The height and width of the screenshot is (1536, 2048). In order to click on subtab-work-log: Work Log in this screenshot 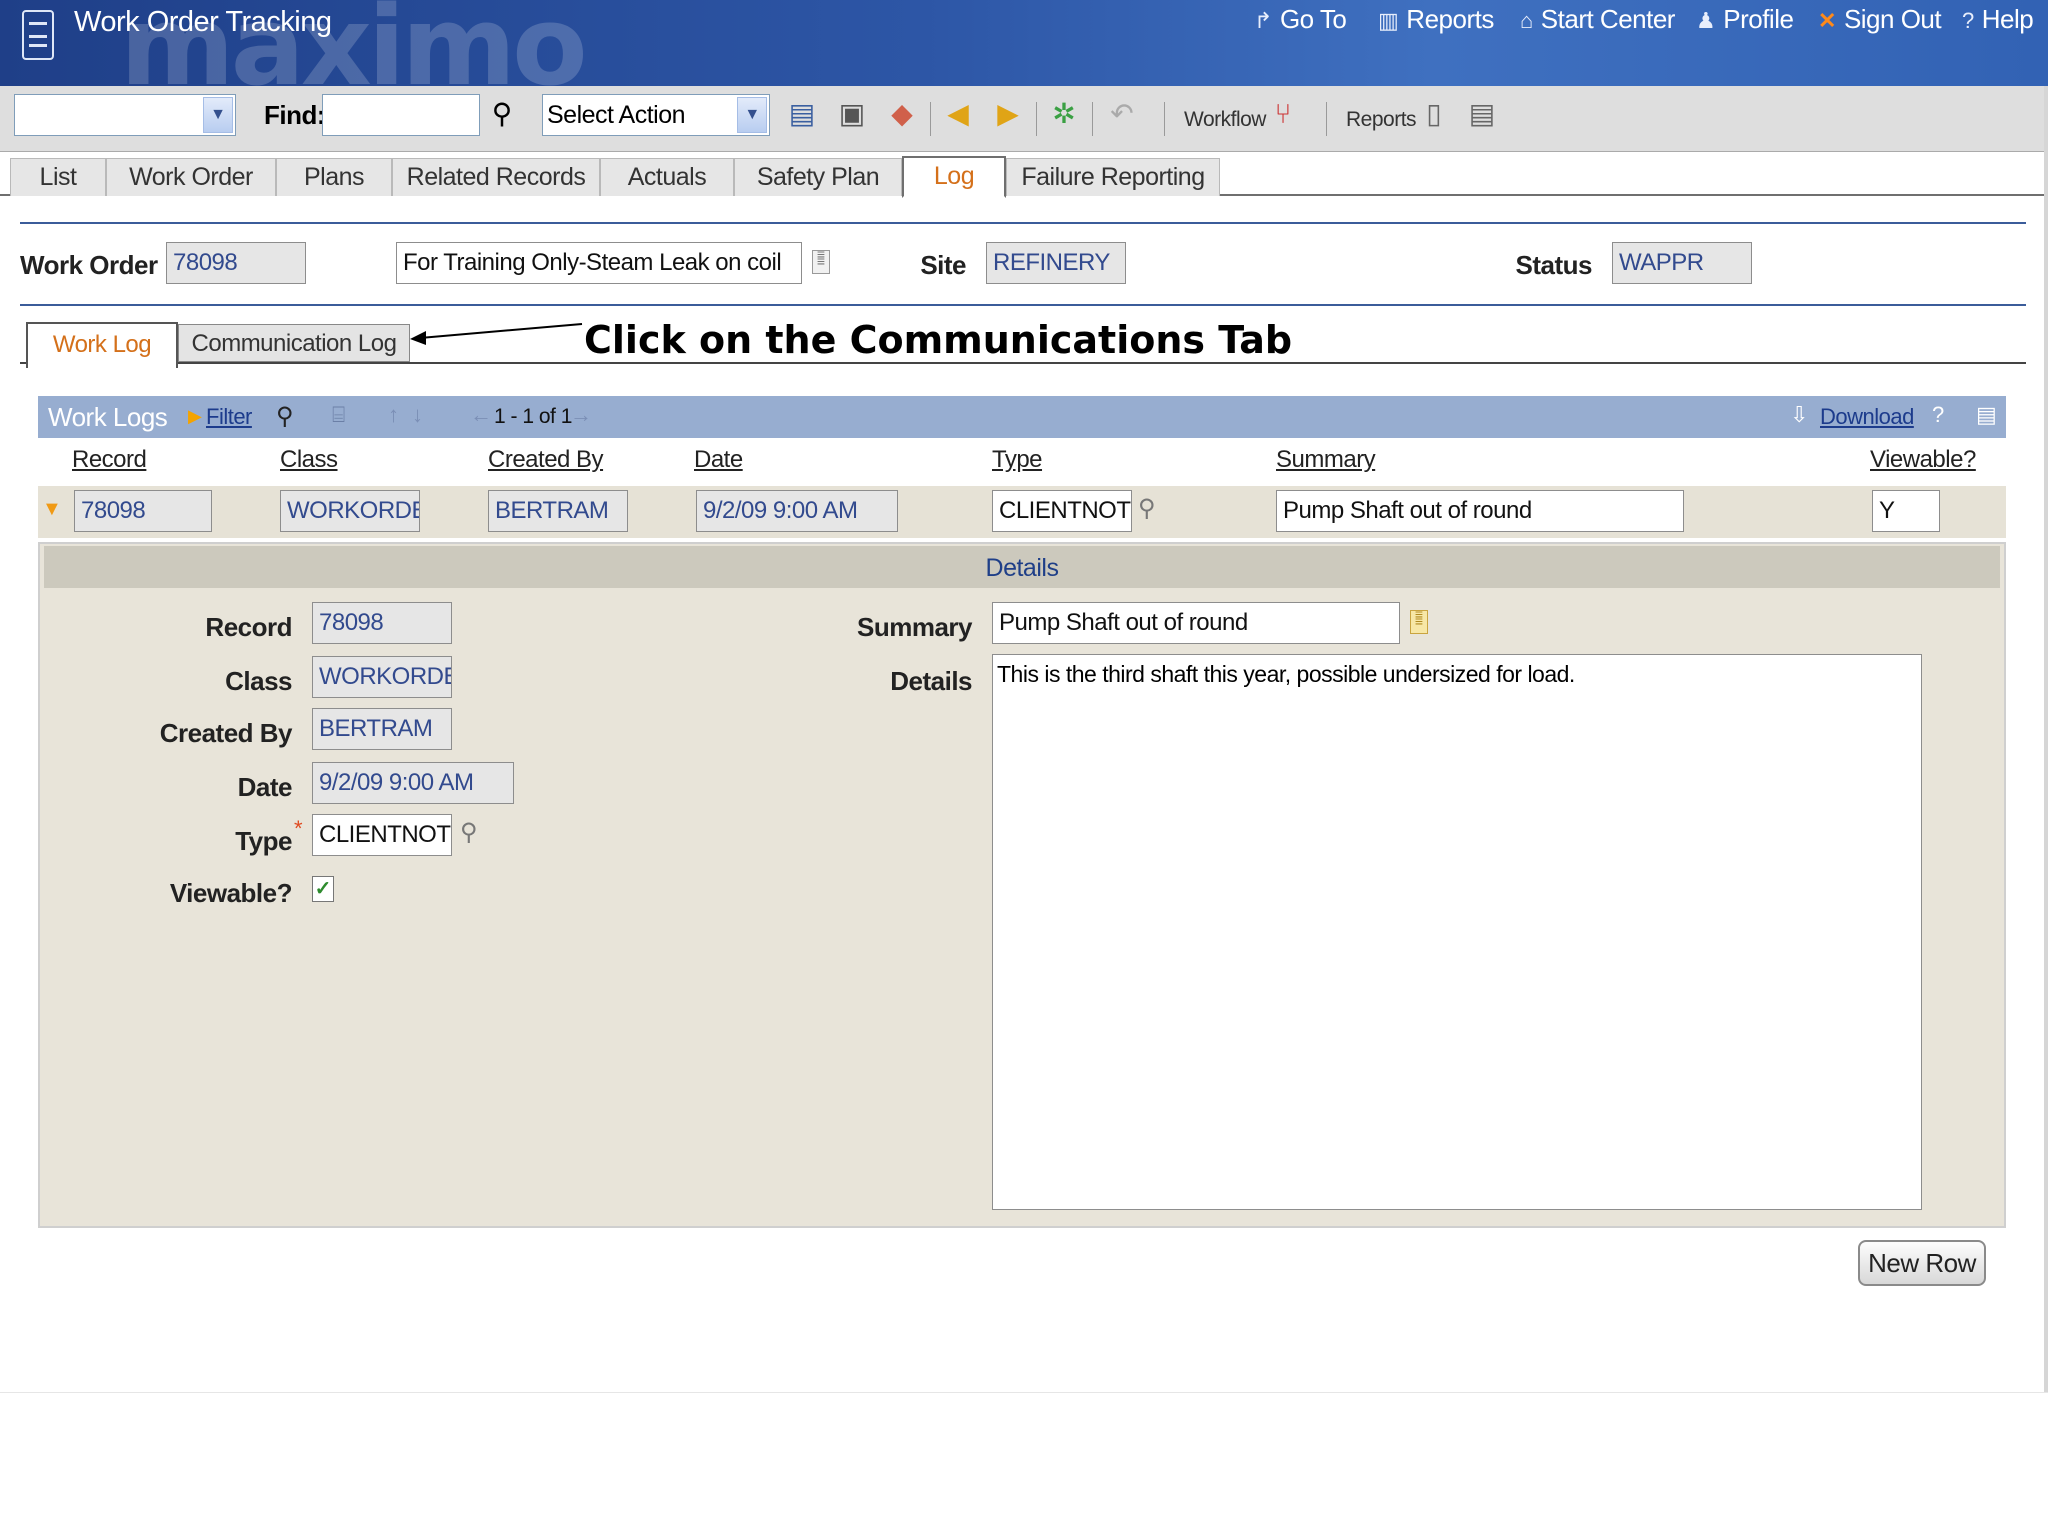, I will do `click(102, 345)`.